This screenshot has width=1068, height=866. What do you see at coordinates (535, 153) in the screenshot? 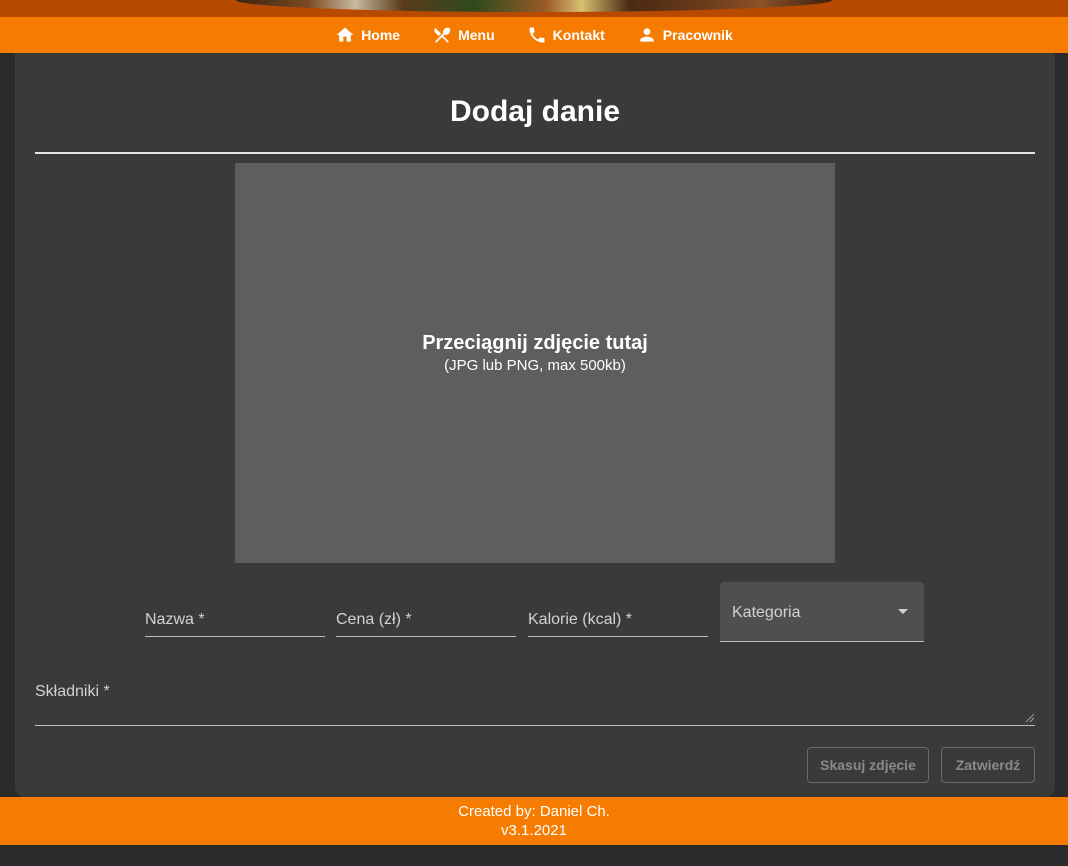
I see `title-divider` at bounding box center [535, 153].